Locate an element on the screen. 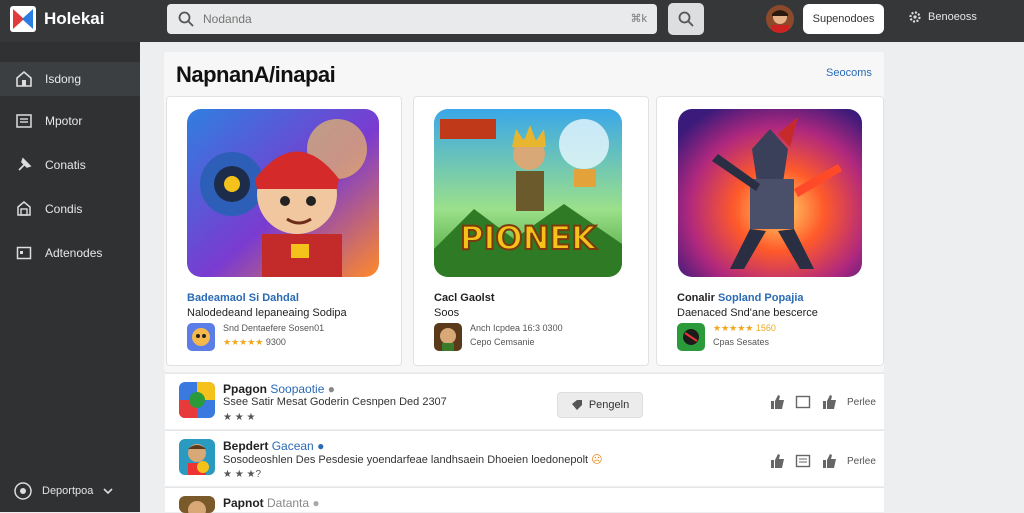  comment-icon is located at coordinates (803, 402).